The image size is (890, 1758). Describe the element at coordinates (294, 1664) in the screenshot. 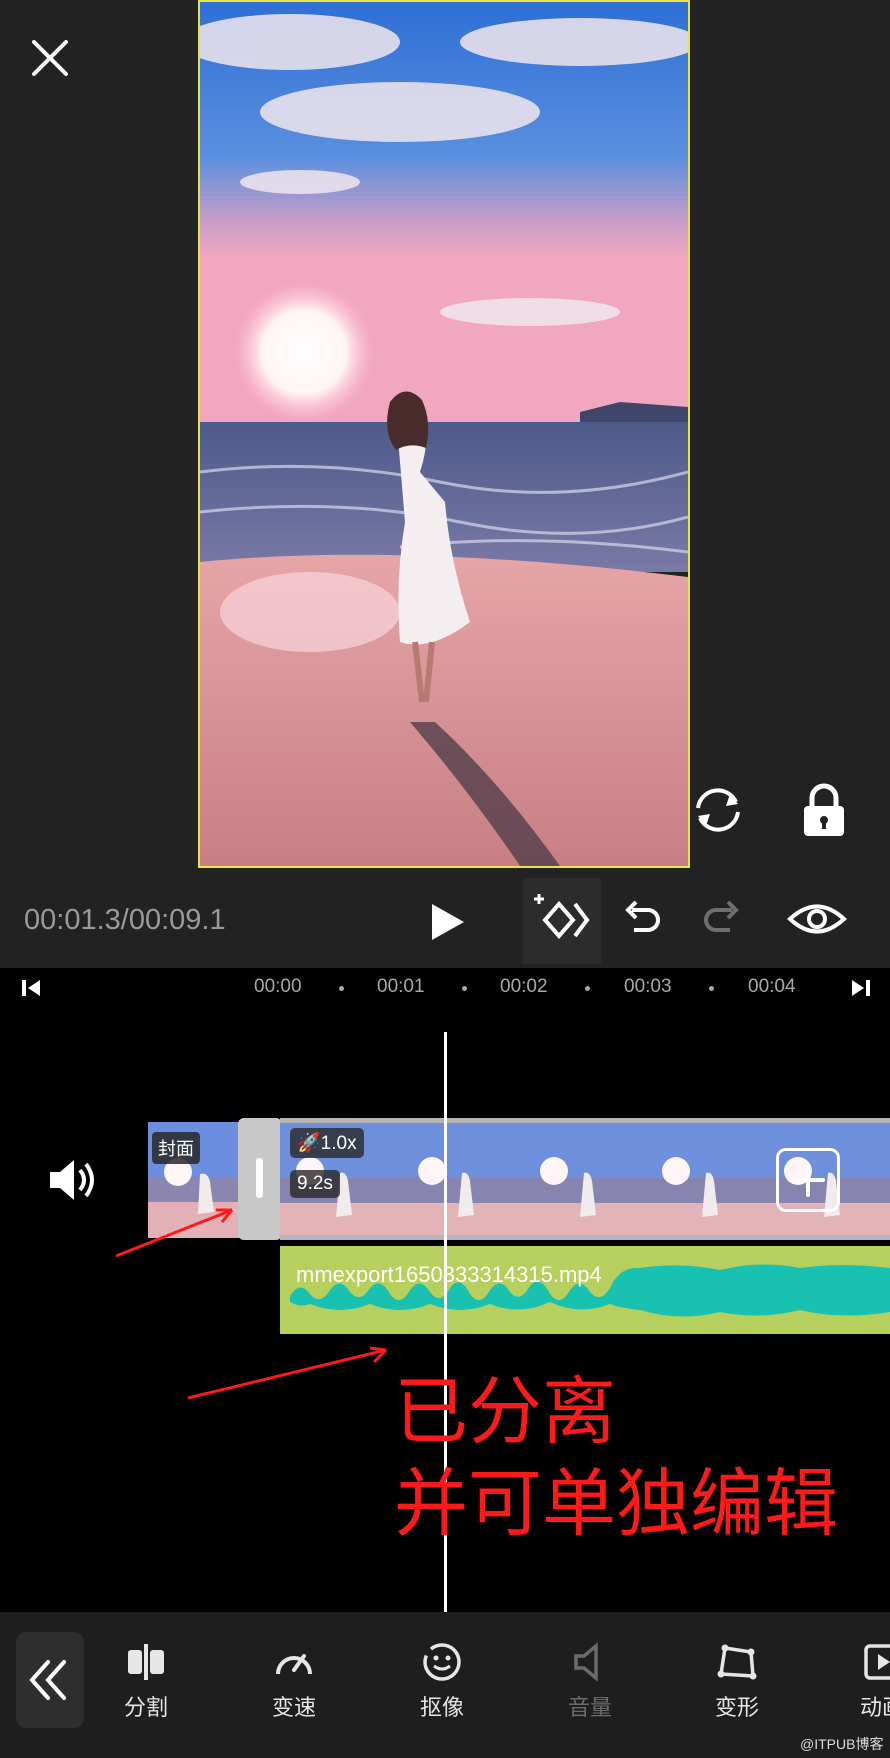

I see `speed-gauge-icon` at that location.